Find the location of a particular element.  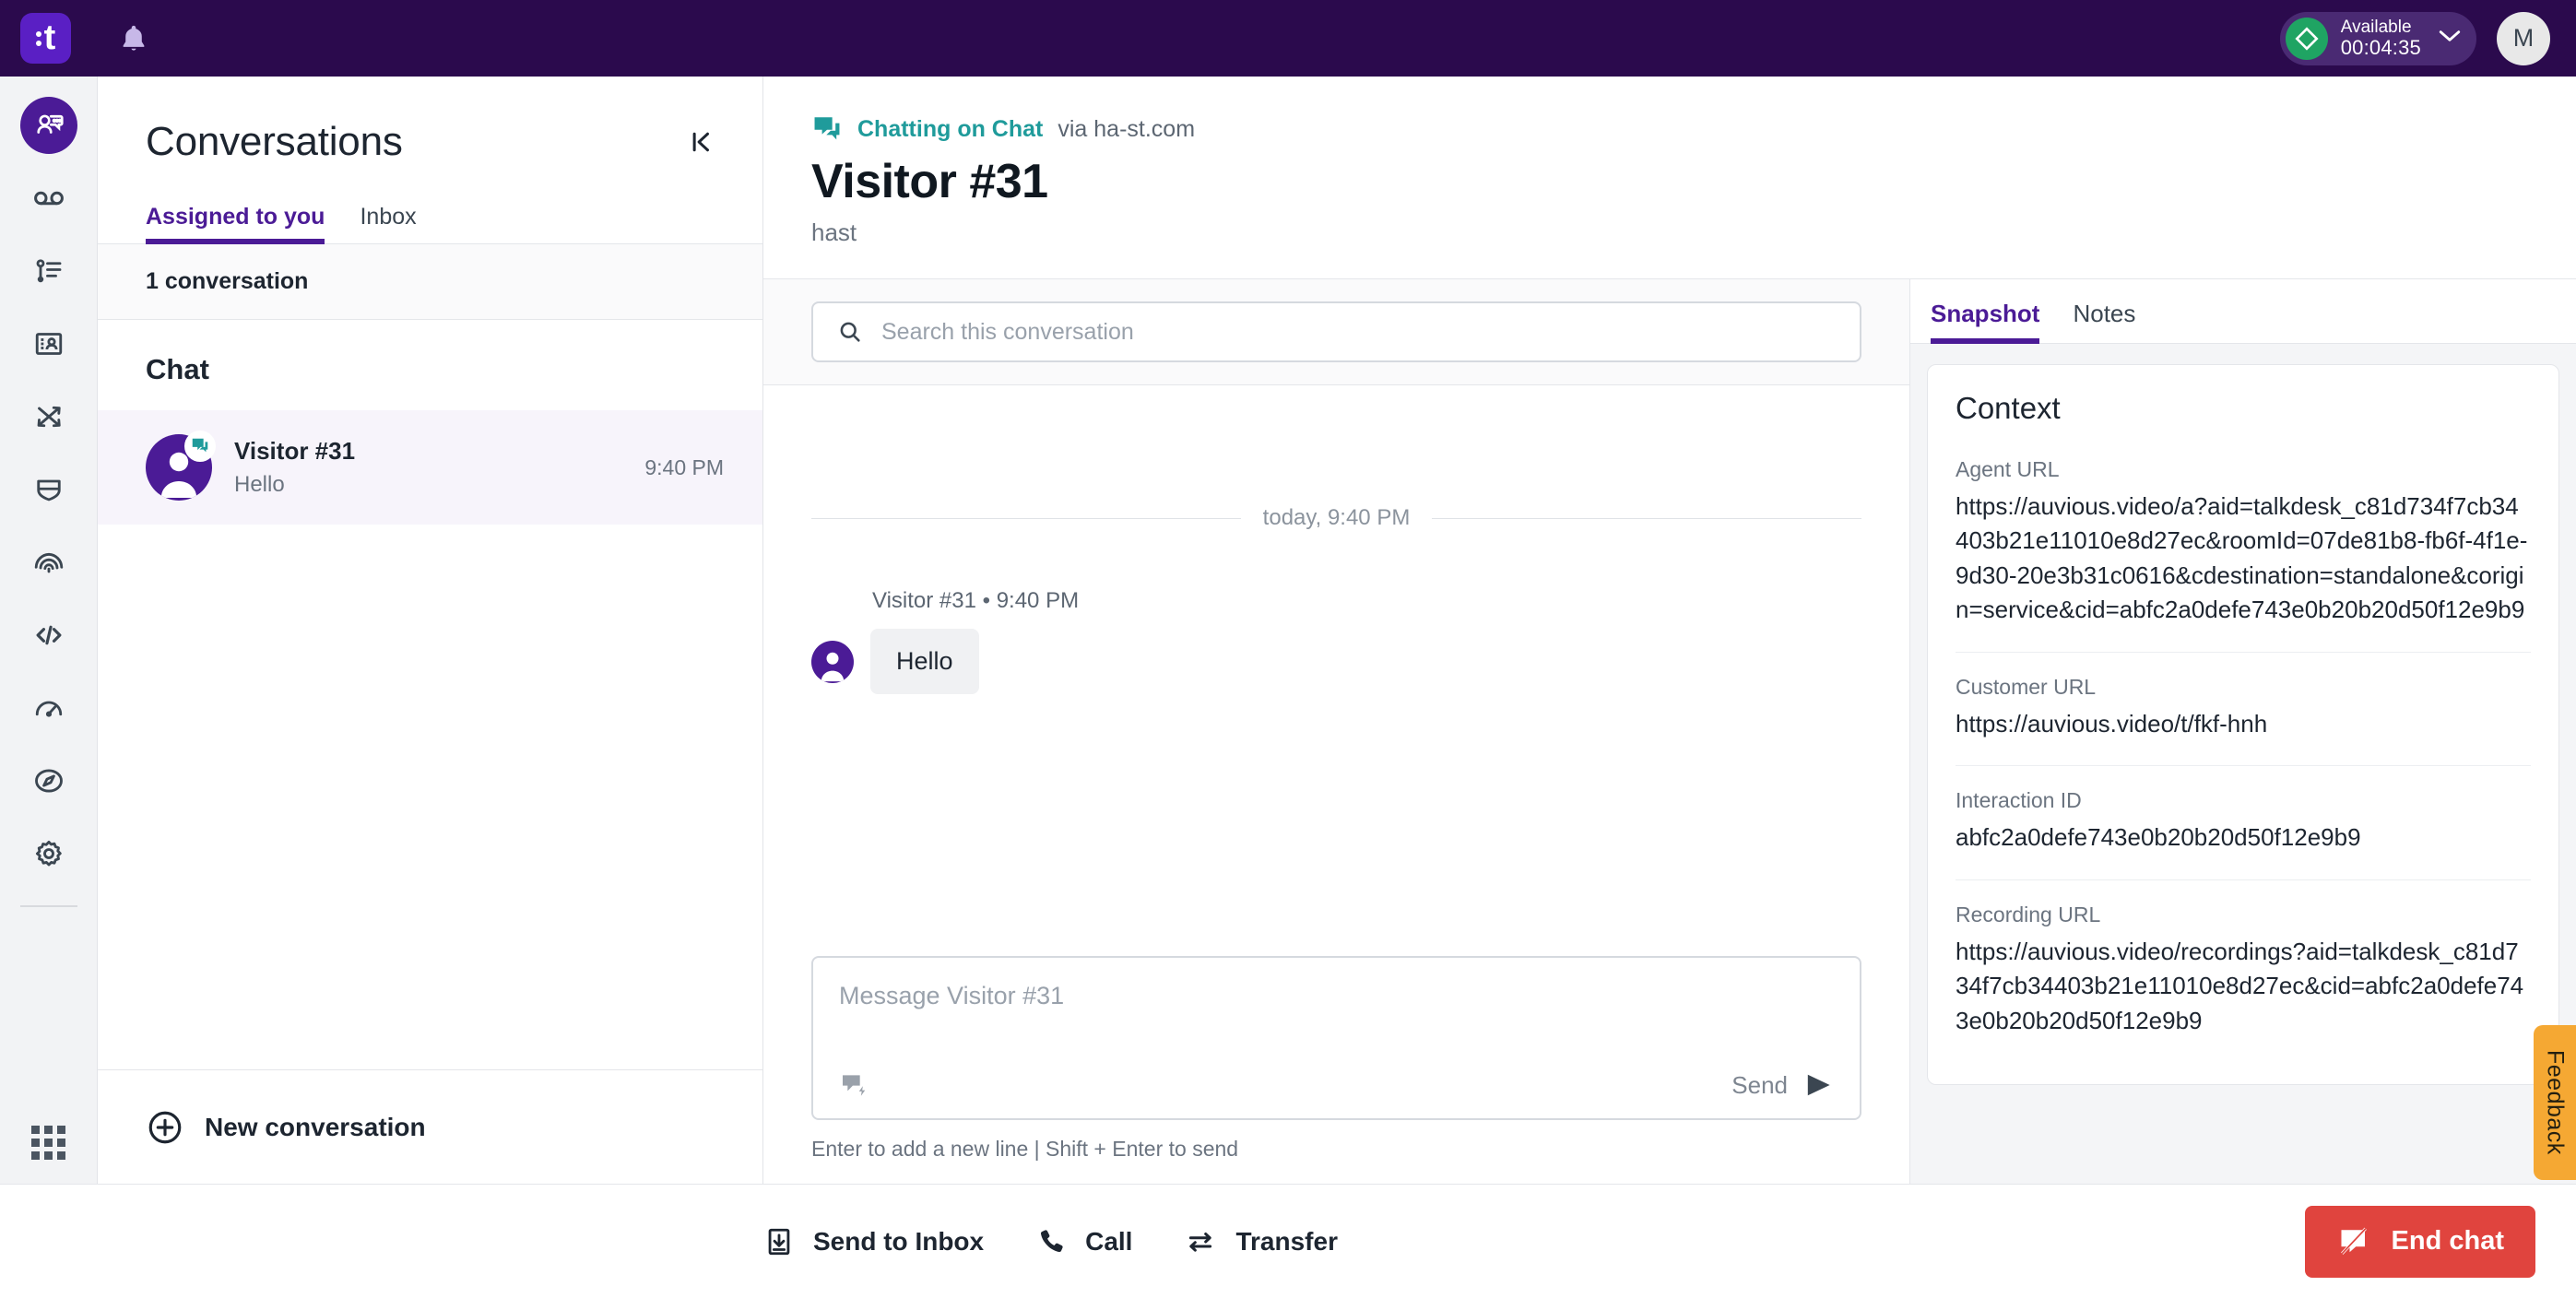

apps-grid-button is located at coordinates (48, 1143).